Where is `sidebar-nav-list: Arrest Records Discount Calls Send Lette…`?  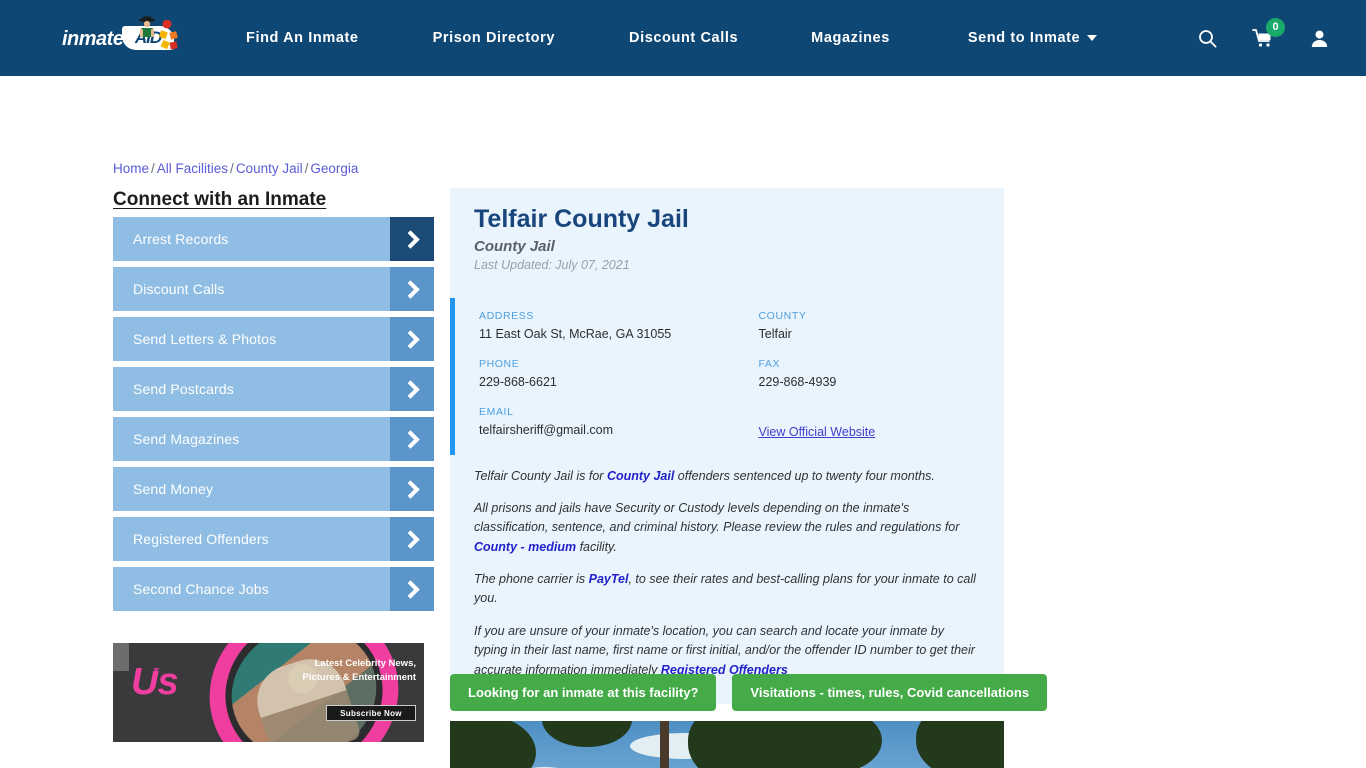
sidebar-nav-list: Arrest Records Discount Calls Send Lette… is located at coordinates (273, 417).